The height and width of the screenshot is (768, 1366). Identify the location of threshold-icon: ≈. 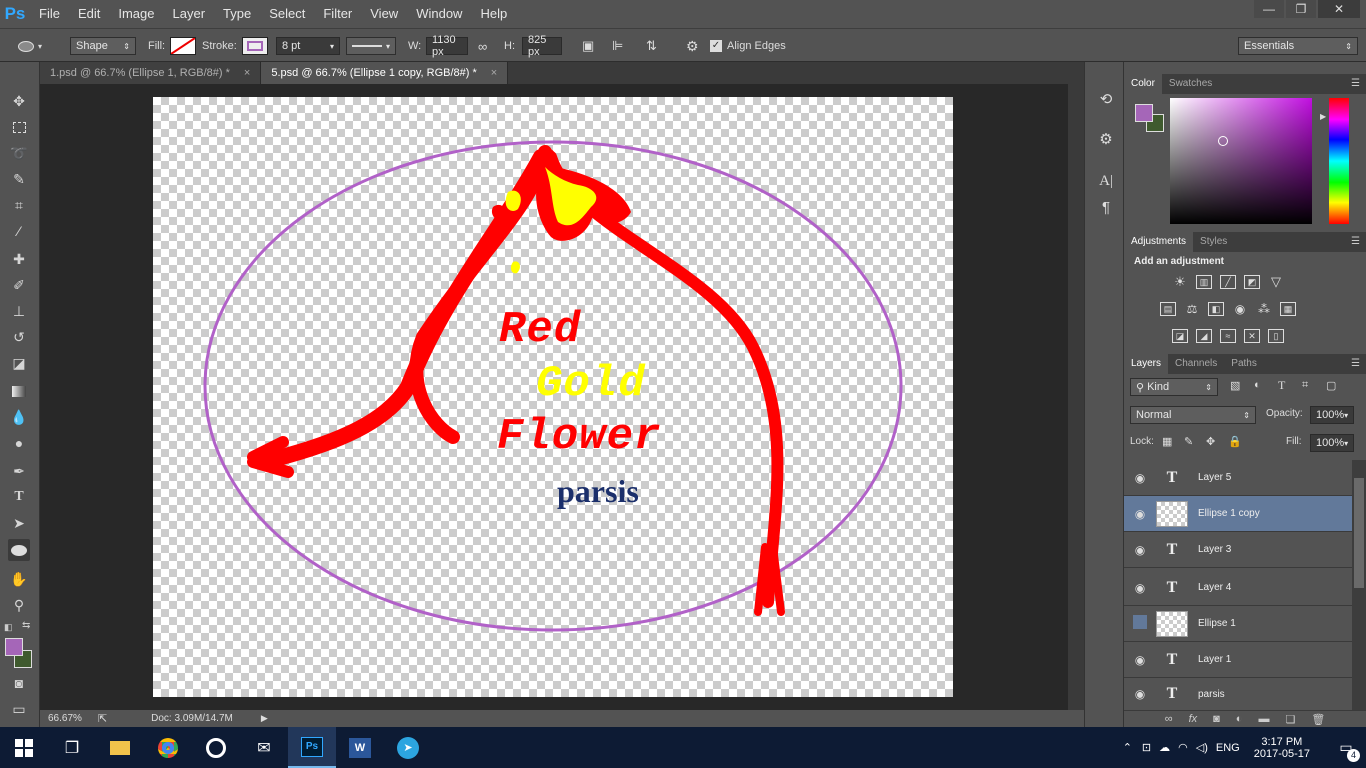
(1228, 336).